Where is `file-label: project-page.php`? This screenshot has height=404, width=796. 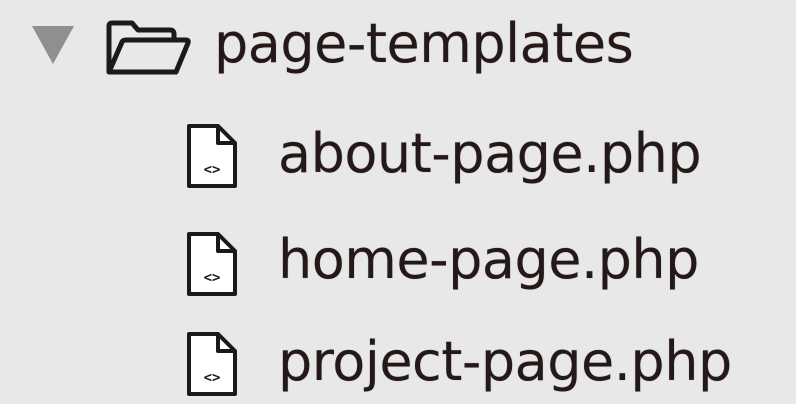 file-label: project-page.php is located at coordinates (505, 361).